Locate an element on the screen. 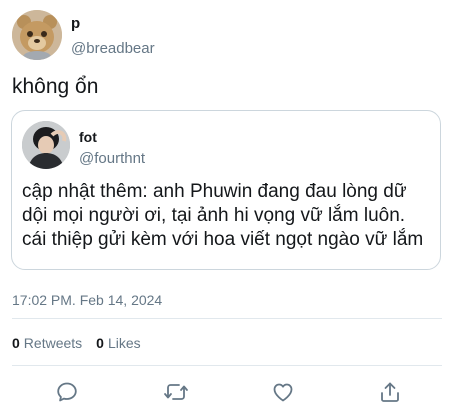 The width and height of the screenshot is (454, 418). reply-icon is located at coordinates (67, 392).